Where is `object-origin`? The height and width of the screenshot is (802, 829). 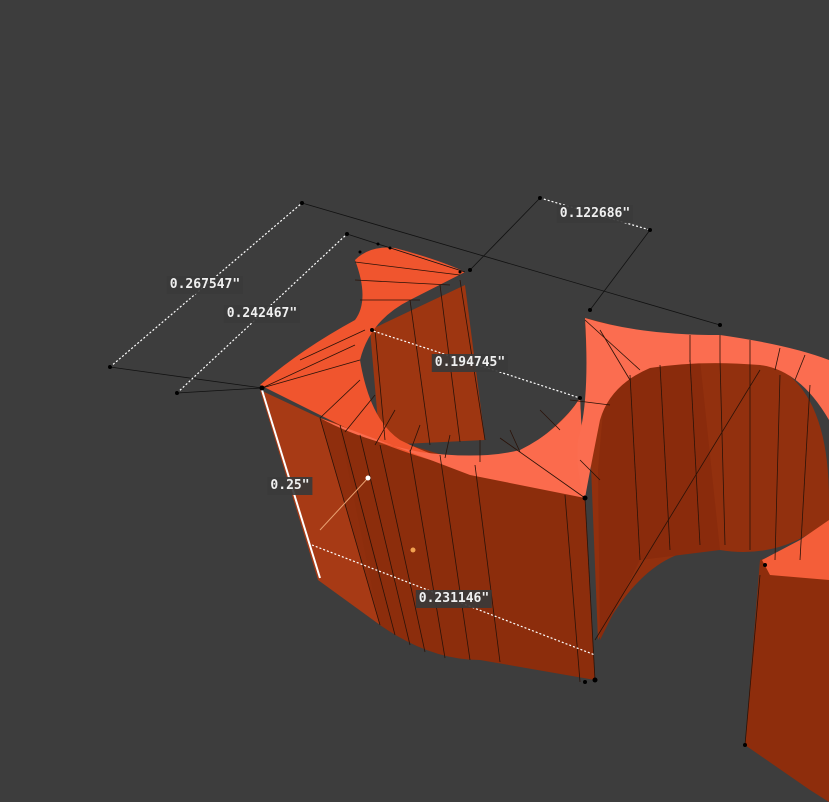 object-origin is located at coordinates (413, 550).